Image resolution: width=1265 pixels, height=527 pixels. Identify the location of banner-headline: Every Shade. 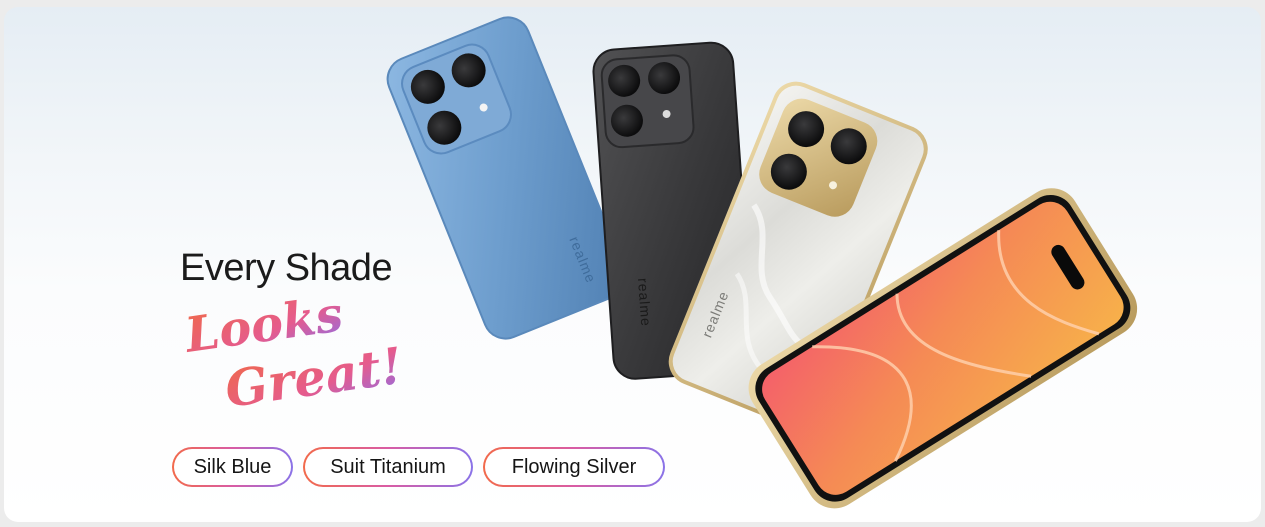
(286, 268).